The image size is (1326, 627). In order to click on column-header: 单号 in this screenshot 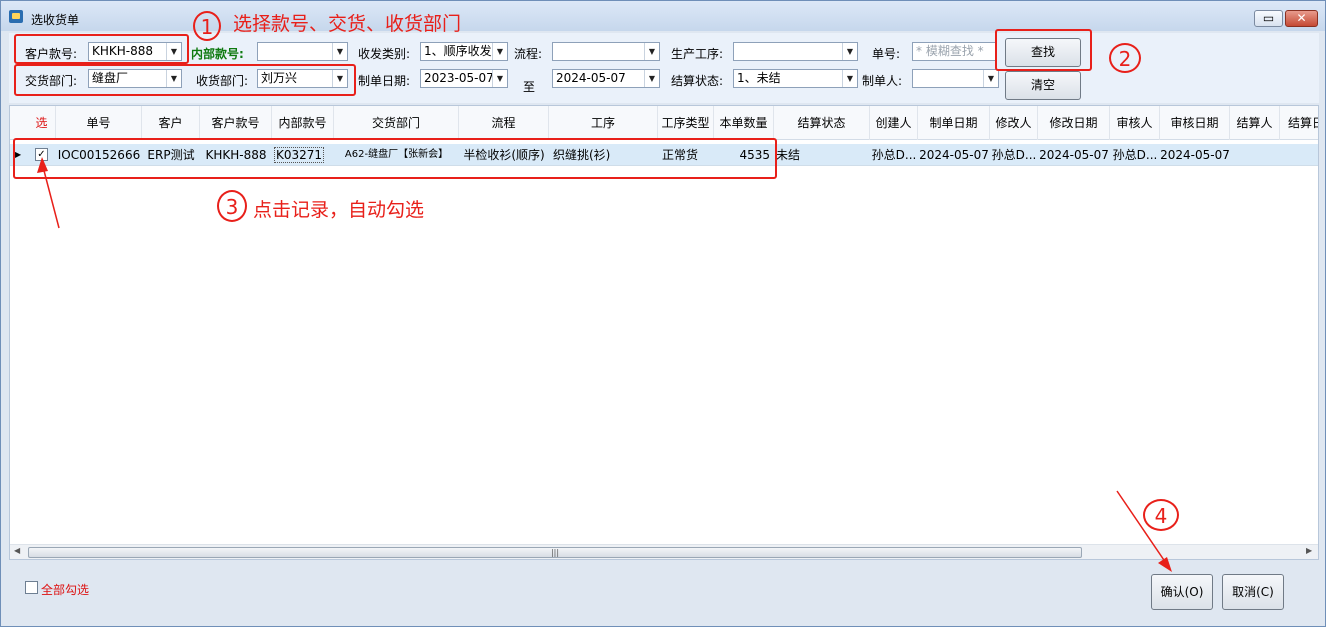, I will do `click(99, 123)`.